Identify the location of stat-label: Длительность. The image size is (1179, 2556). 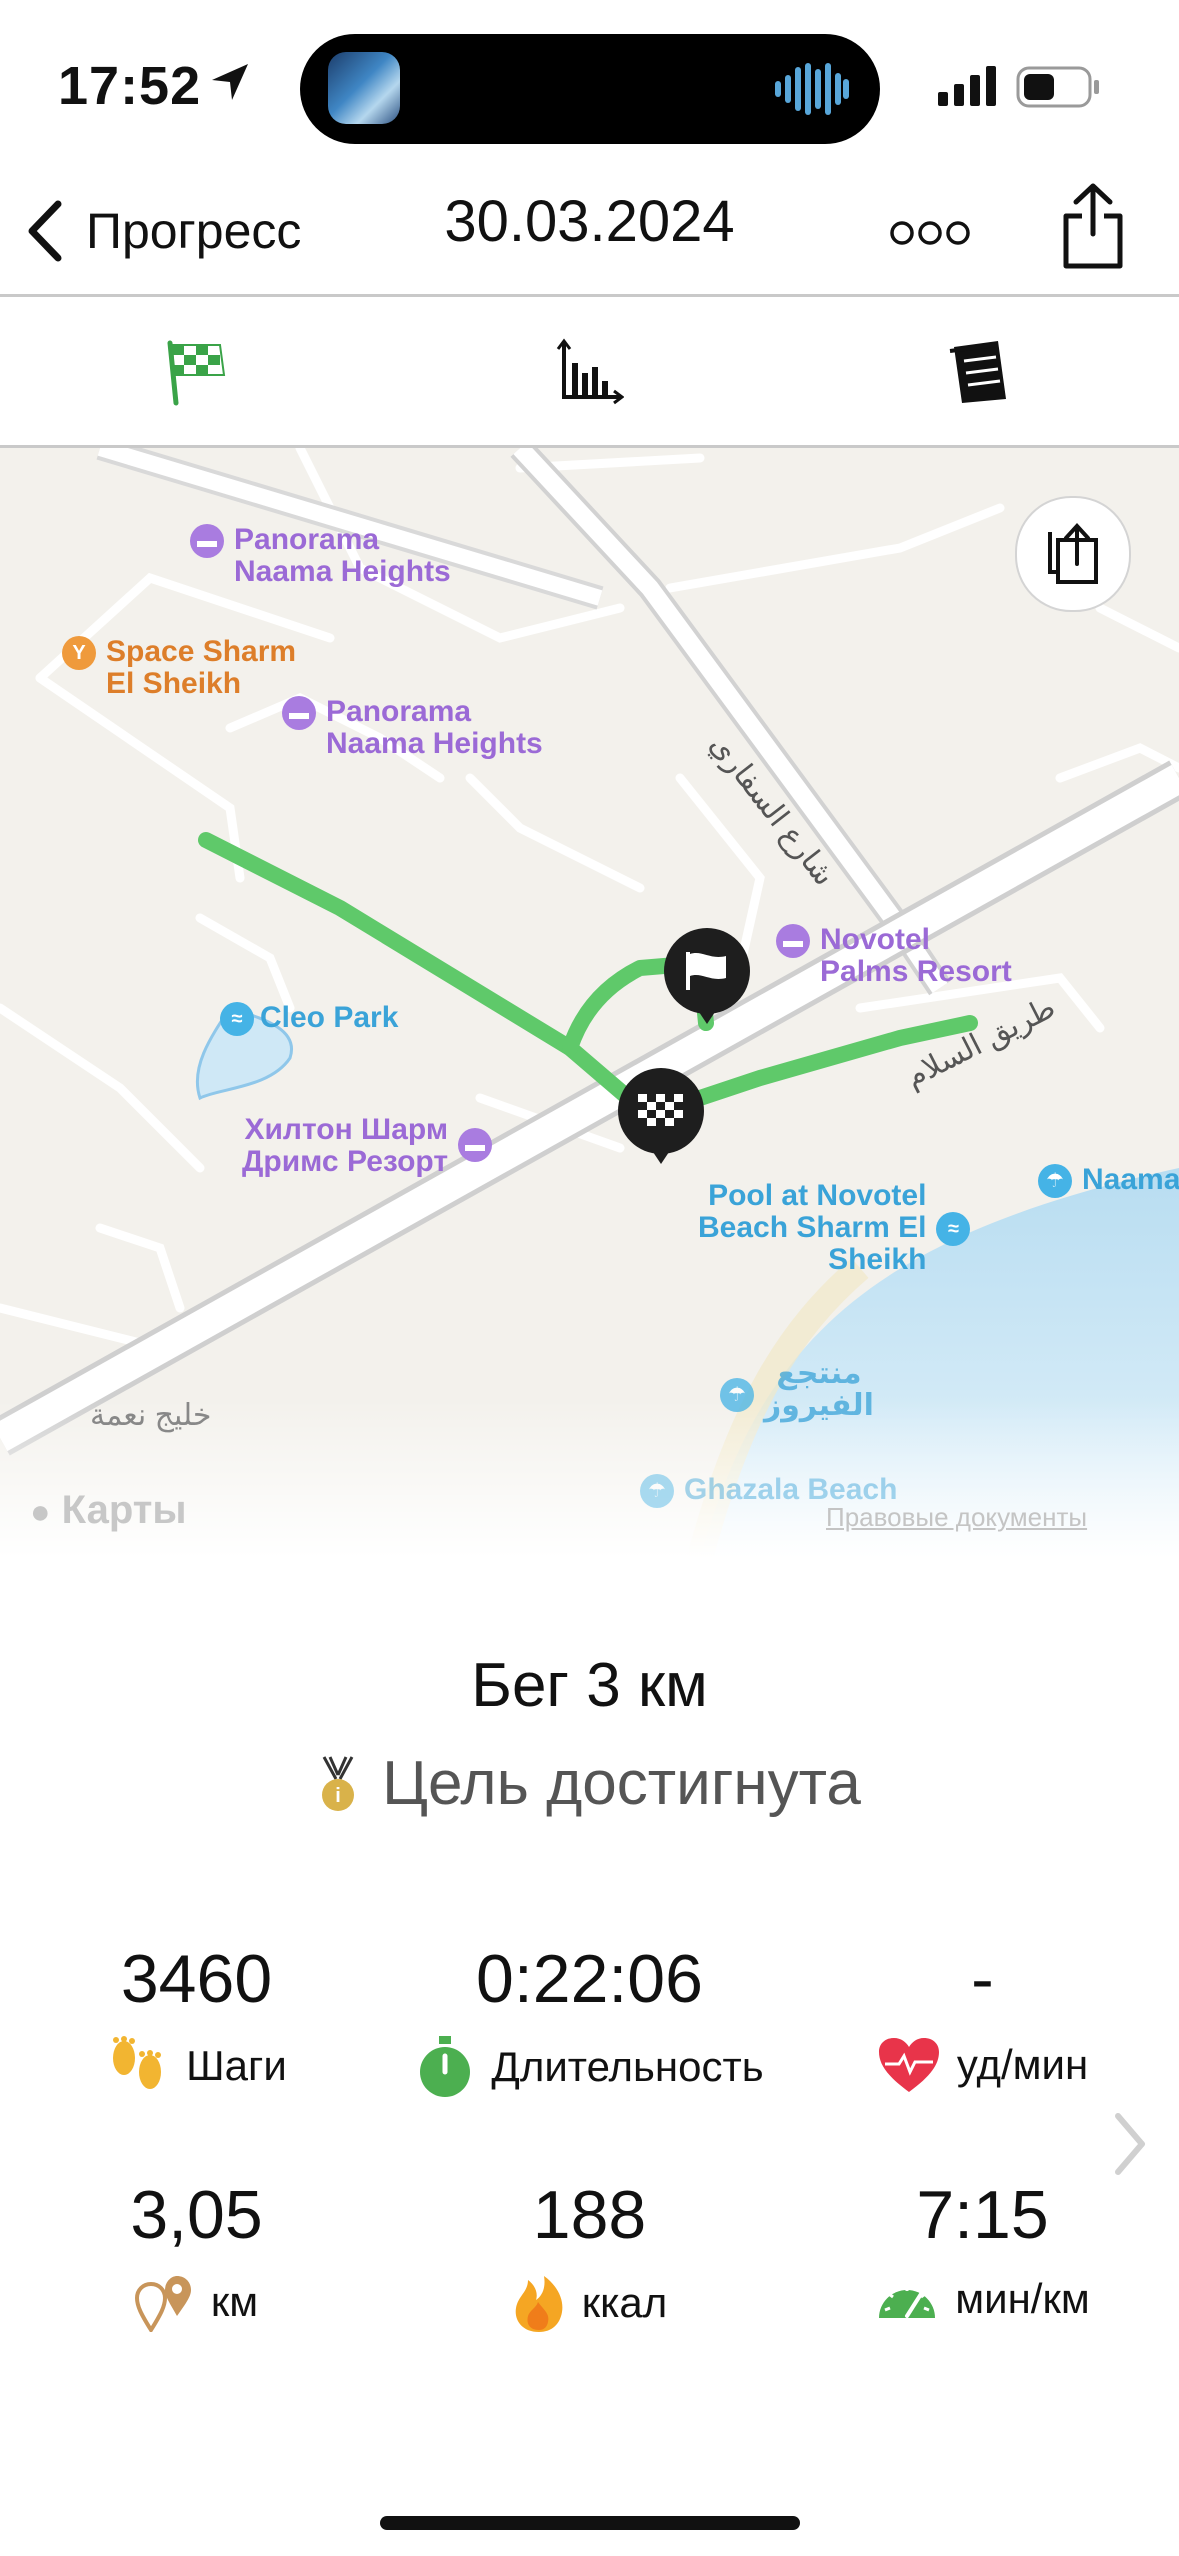
(627, 2066).